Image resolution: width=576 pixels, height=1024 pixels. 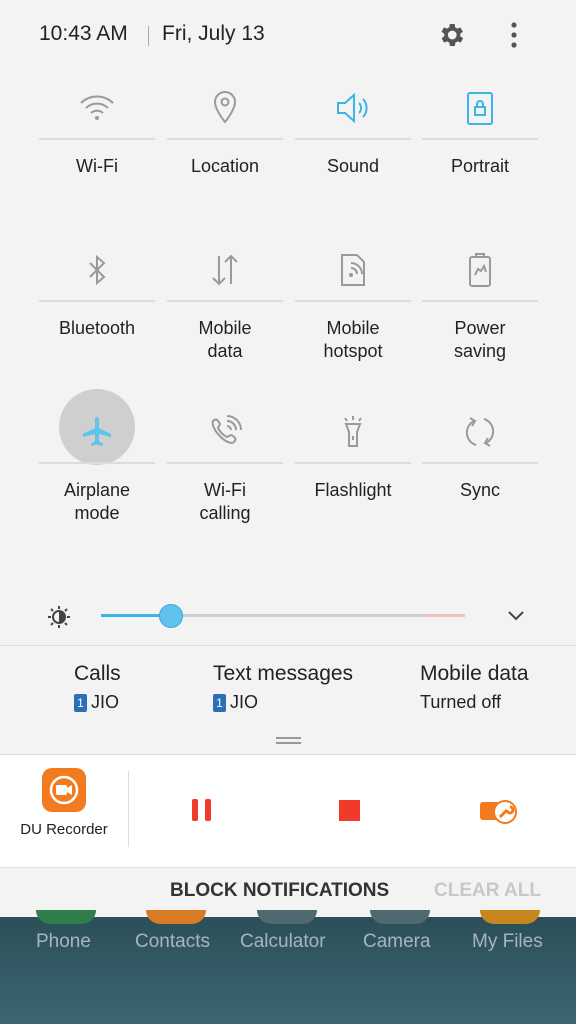 What do you see at coordinates (353, 153) in the screenshot?
I see `tile-sound: Sound` at bounding box center [353, 153].